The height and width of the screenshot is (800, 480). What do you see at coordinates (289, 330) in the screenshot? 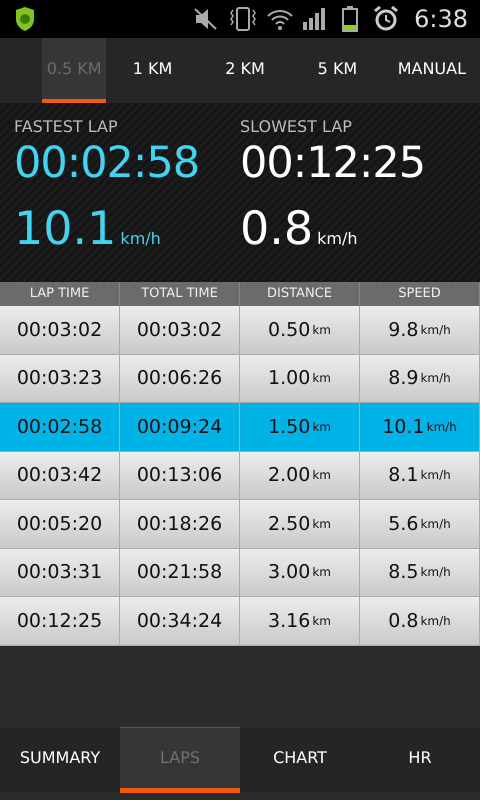
I see `distance-value: 0.50` at bounding box center [289, 330].